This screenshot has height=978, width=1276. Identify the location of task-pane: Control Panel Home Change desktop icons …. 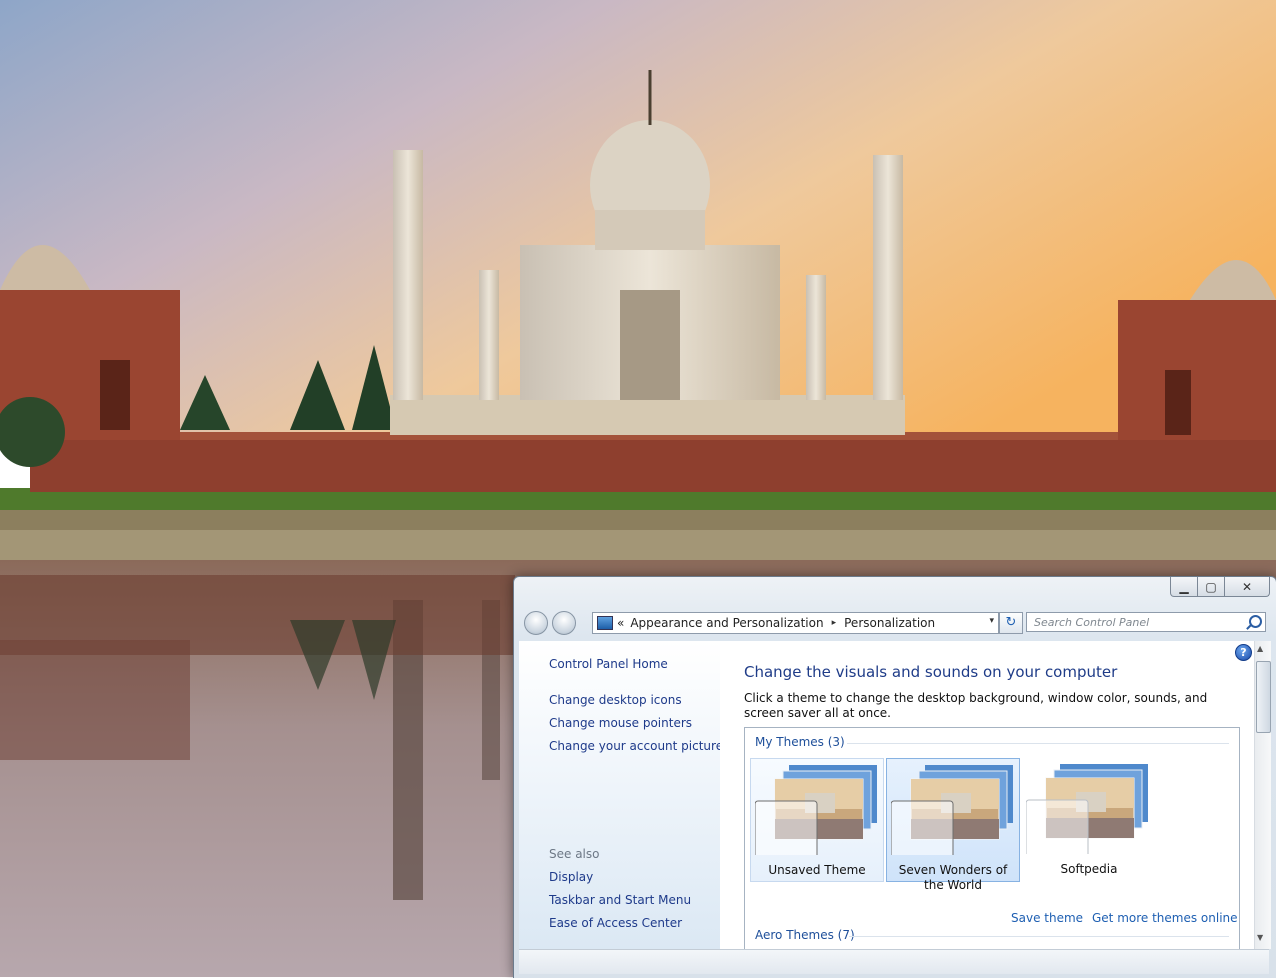
(621, 795).